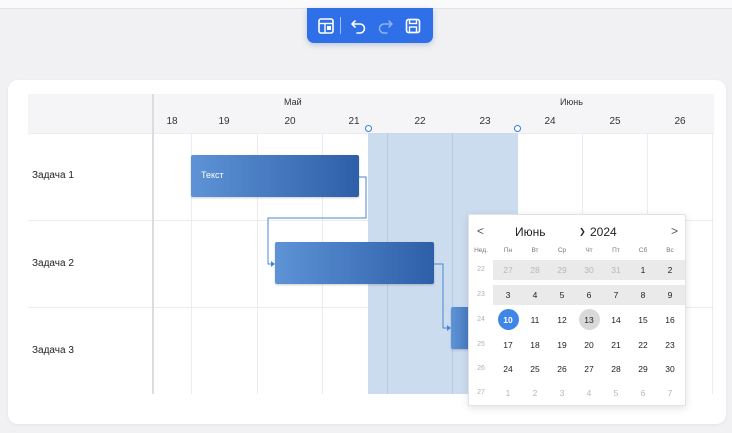  I want to click on calendar-day: 18, so click(535, 345).